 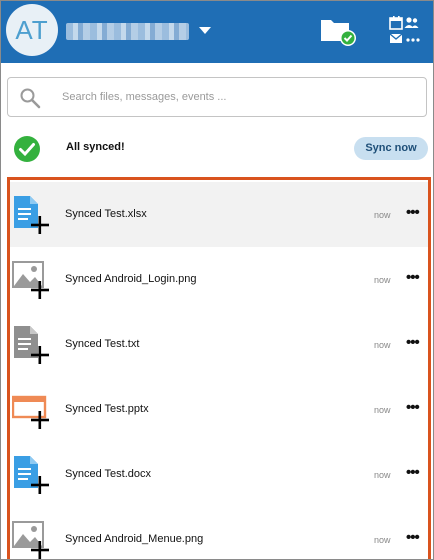 What do you see at coordinates (338, 32) in the screenshot?
I see `folder-synced-icon` at bounding box center [338, 32].